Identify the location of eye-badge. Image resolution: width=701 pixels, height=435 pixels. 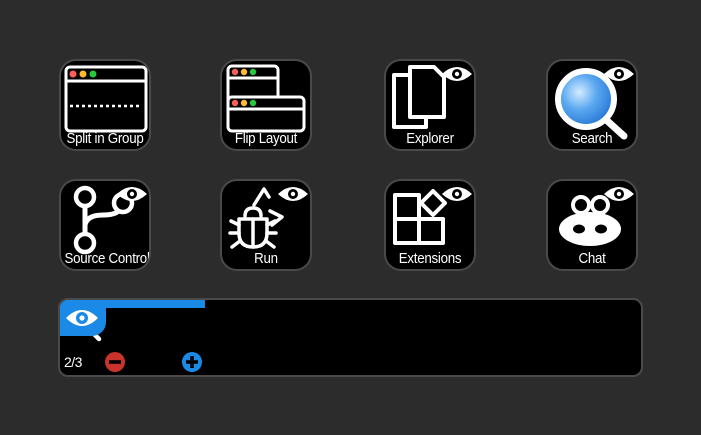
(83, 318).